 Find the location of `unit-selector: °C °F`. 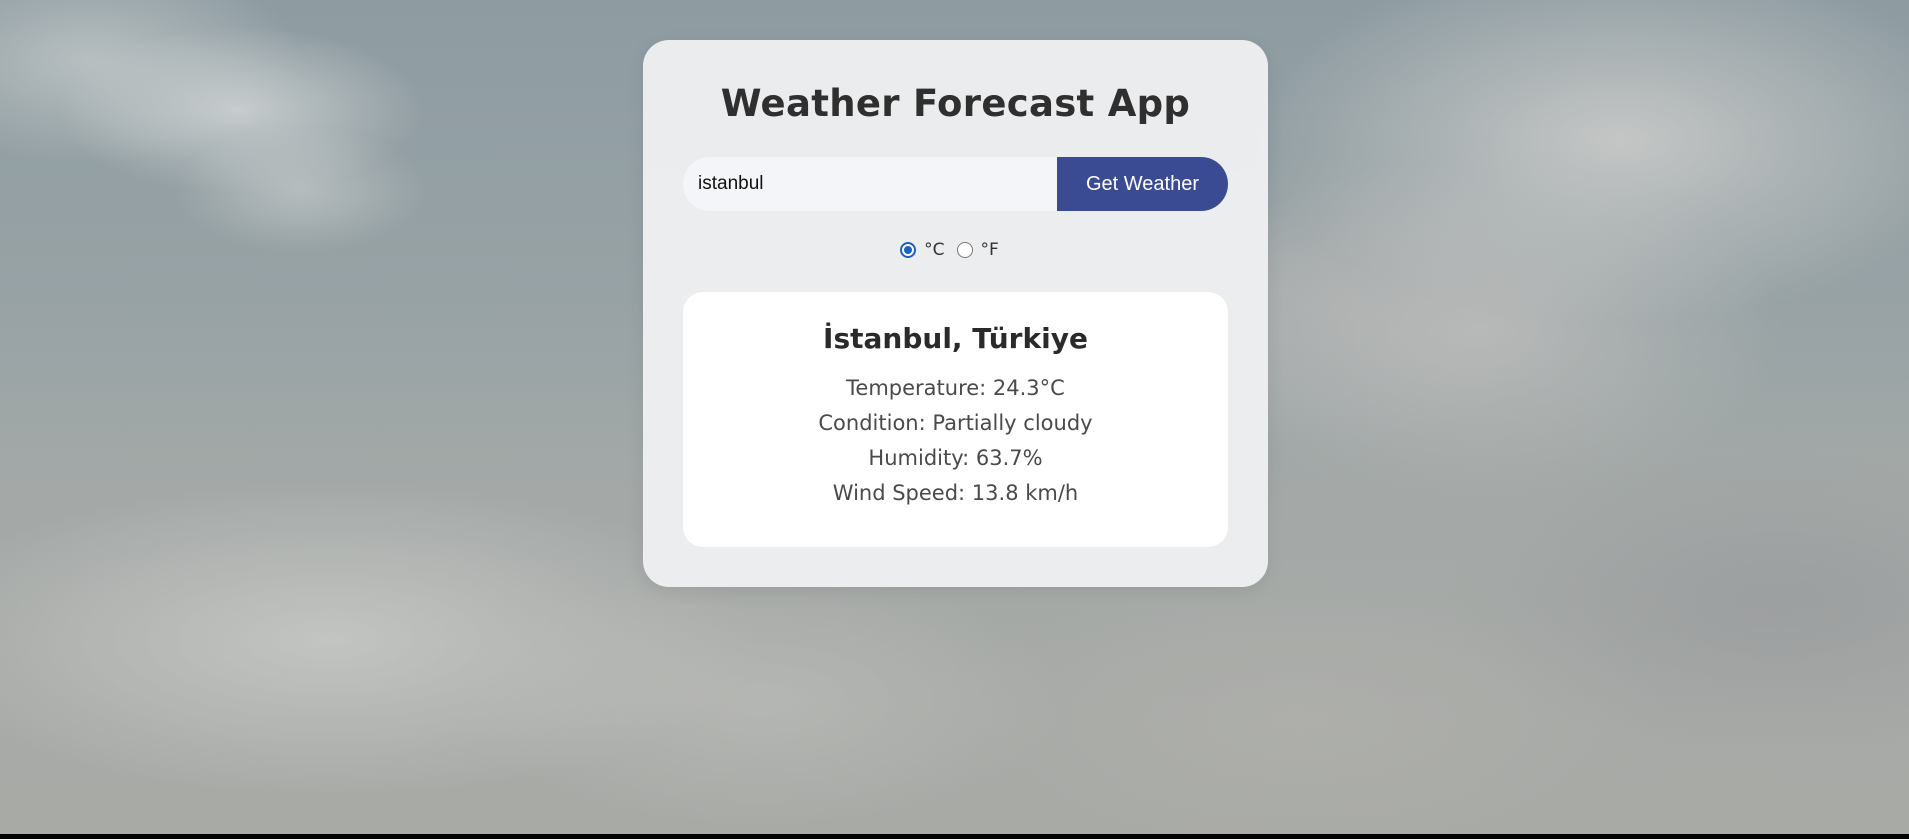

unit-selector: °C °F is located at coordinates (955, 250).